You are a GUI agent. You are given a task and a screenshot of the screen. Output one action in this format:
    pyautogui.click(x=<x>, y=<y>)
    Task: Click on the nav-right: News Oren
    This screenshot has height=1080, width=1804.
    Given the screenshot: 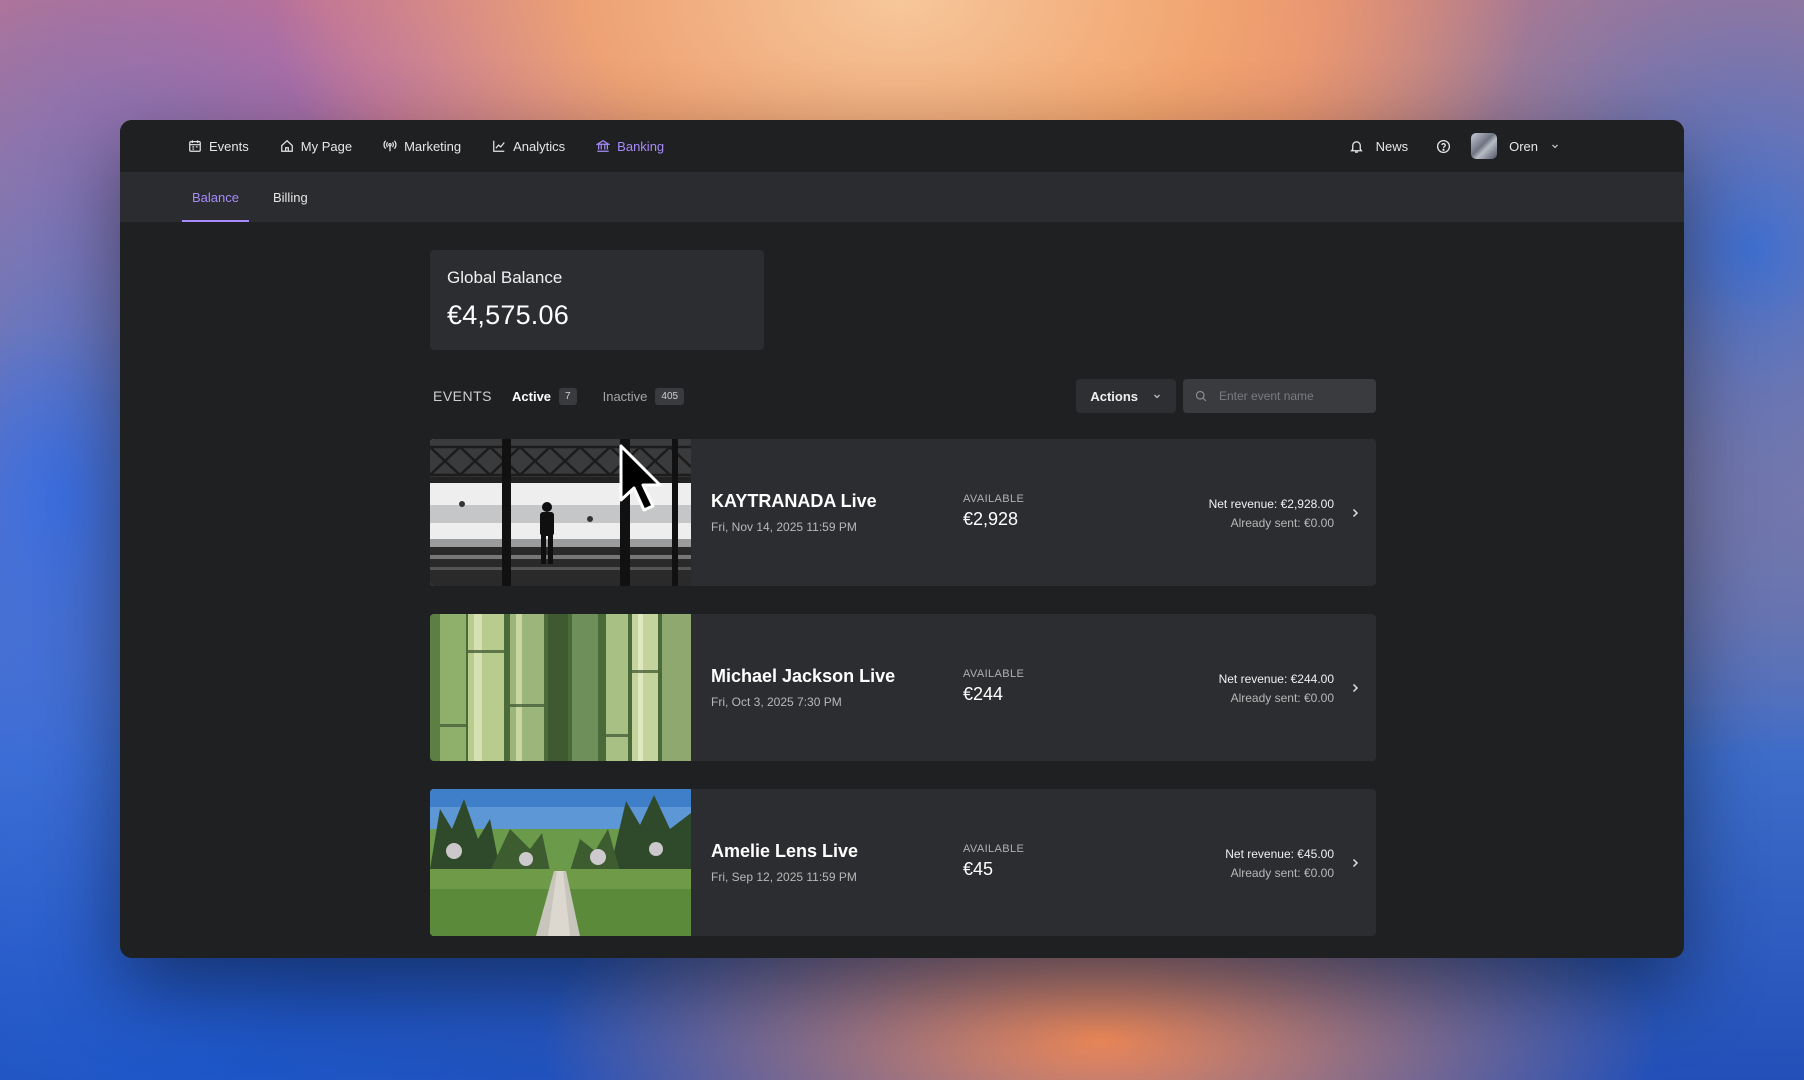 What is the action you would take?
    pyautogui.click(x=1482, y=146)
    